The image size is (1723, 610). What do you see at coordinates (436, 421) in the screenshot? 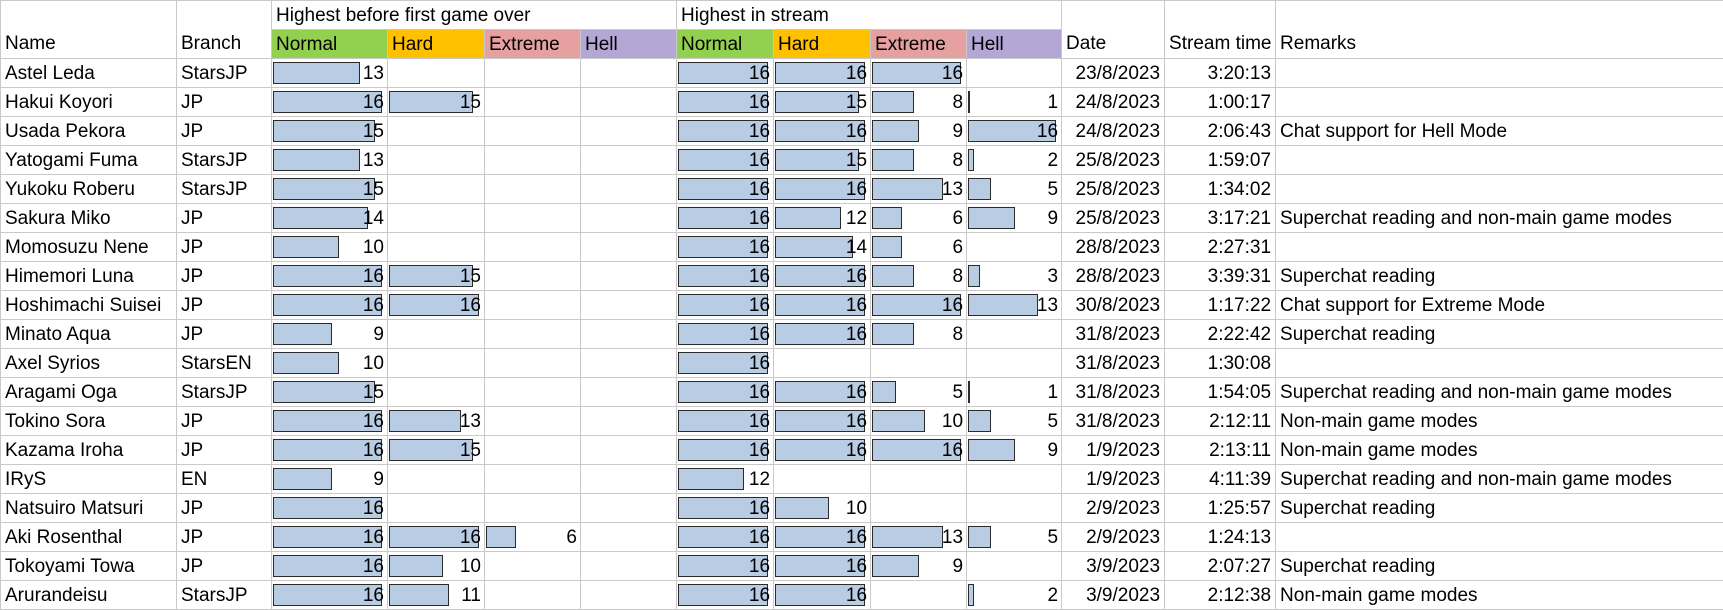
I see `cell-before-hard: 13` at bounding box center [436, 421].